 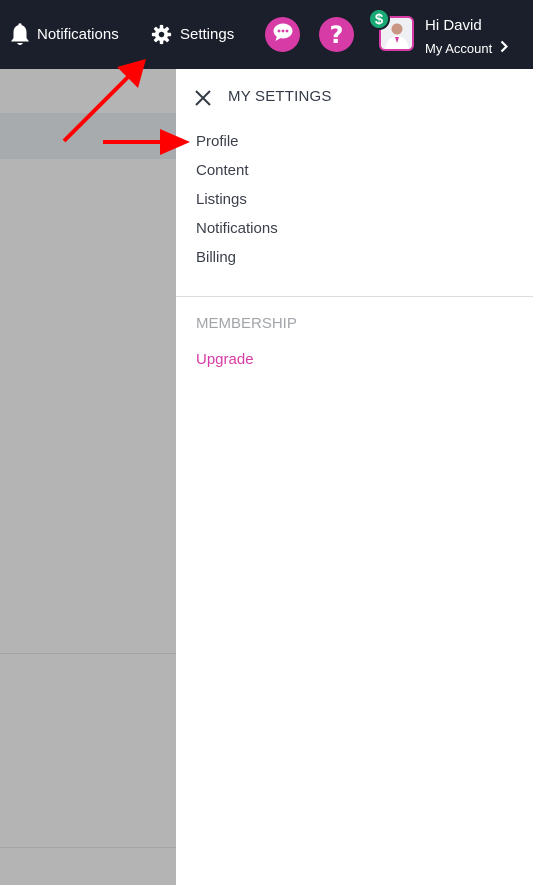 What do you see at coordinates (246, 323) in the screenshot?
I see `membership-section-label: MEMBERSHIP` at bounding box center [246, 323].